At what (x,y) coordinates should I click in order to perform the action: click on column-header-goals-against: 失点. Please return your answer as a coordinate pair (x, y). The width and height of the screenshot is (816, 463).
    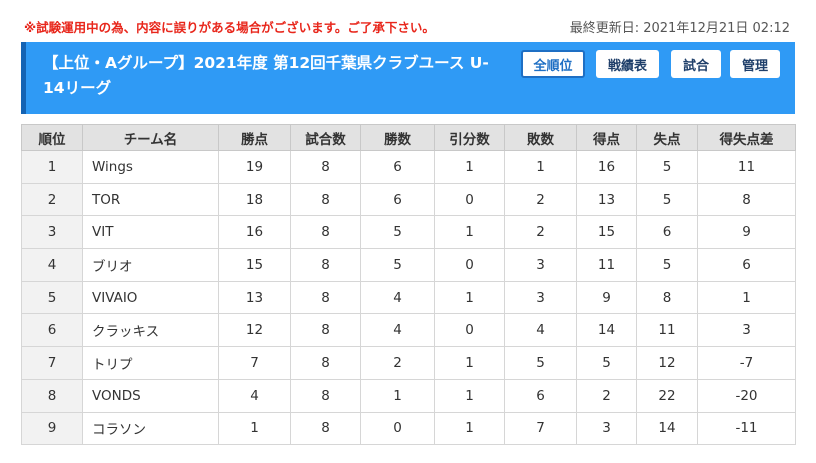
    Looking at the image, I should click on (667, 137).